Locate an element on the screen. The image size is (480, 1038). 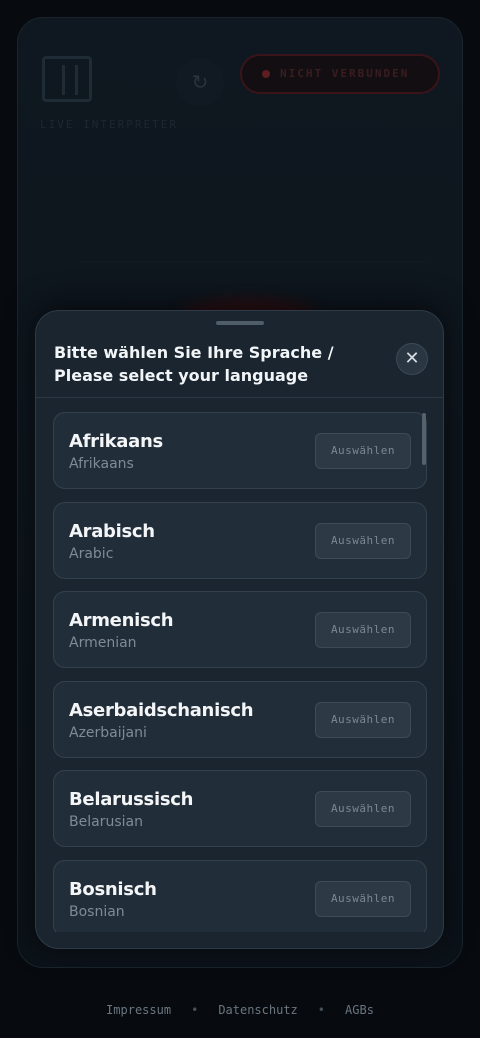
logo-icon is located at coordinates (67, 79).